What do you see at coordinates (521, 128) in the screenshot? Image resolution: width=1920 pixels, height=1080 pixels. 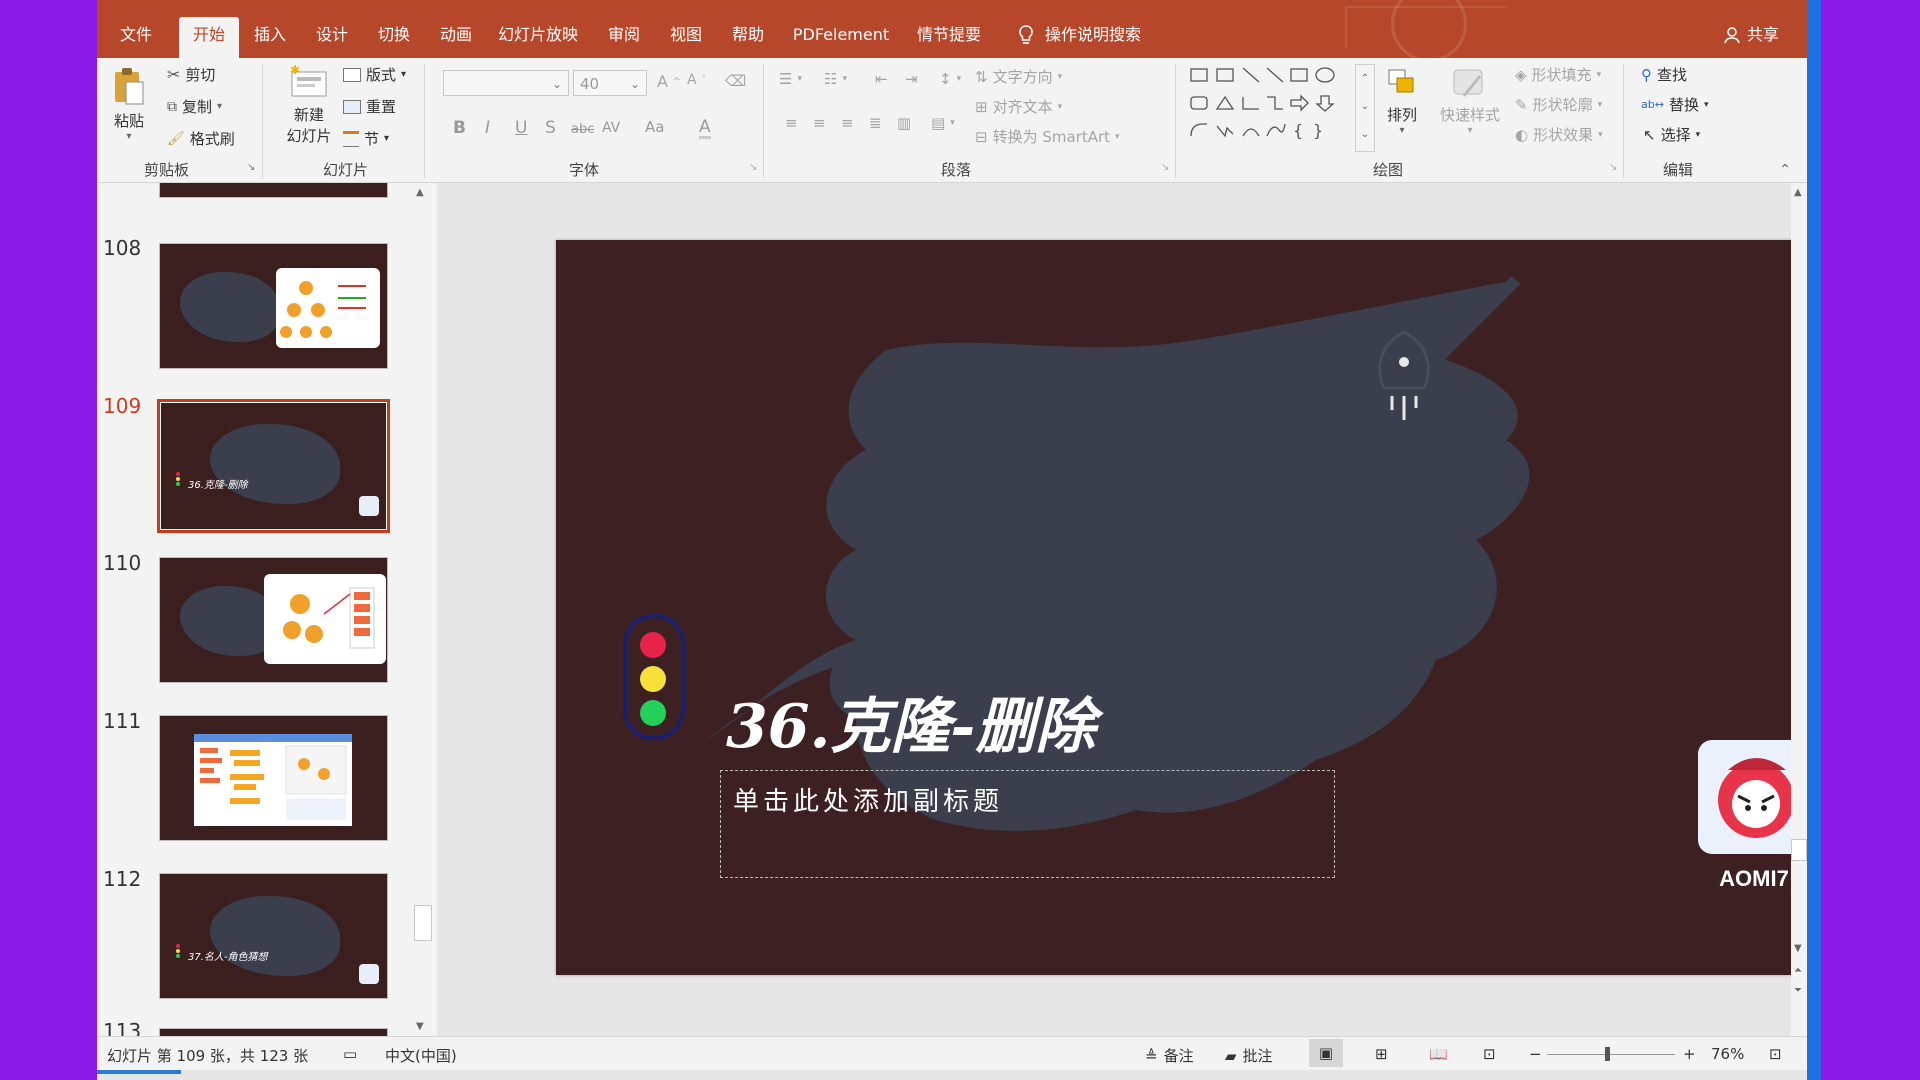 I see `underline-button: U` at bounding box center [521, 128].